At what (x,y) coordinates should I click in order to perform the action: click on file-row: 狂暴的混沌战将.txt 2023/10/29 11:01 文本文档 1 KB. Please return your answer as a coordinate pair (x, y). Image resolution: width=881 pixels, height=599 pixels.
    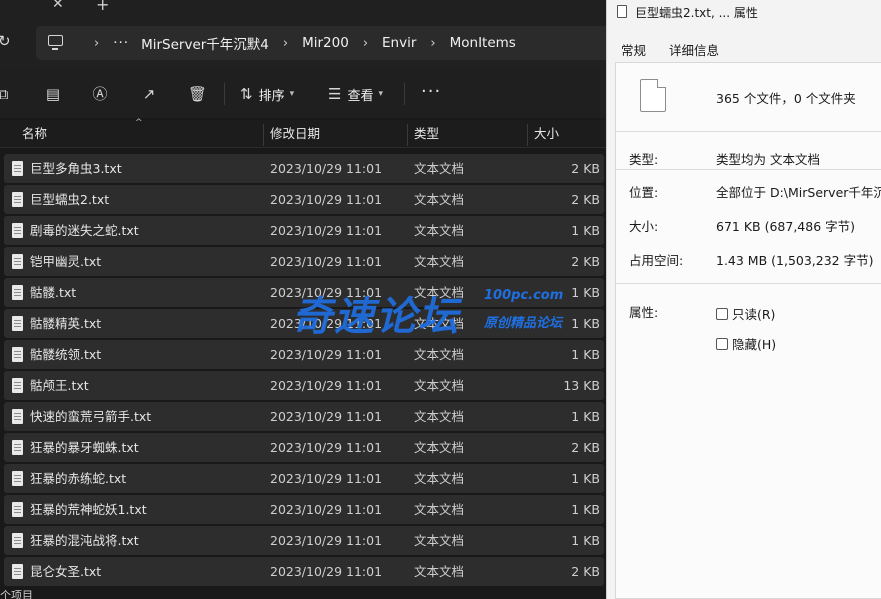
    Looking at the image, I should click on (304, 540).